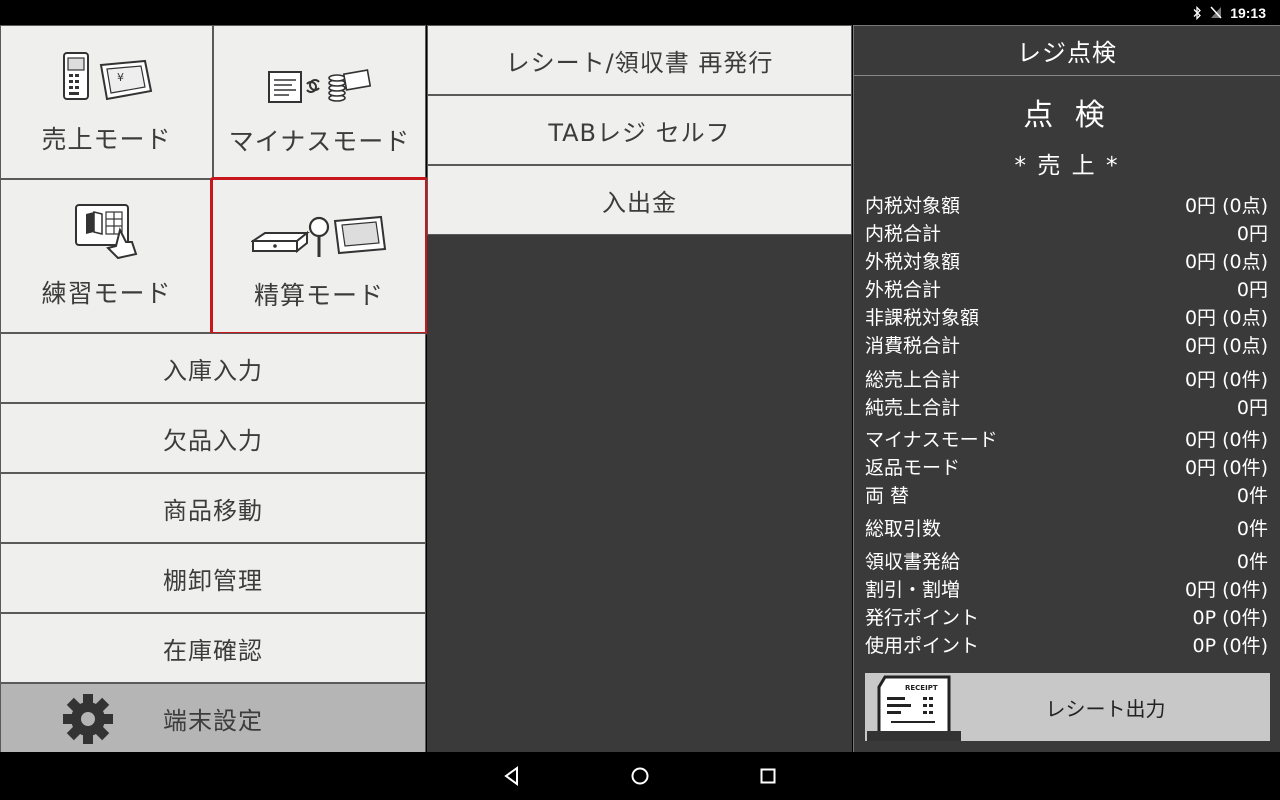 The image size is (1280, 800). Describe the element at coordinates (639, 130) in the screenshot. I see `tab-self-button: TABレジ セルフ` at that location.